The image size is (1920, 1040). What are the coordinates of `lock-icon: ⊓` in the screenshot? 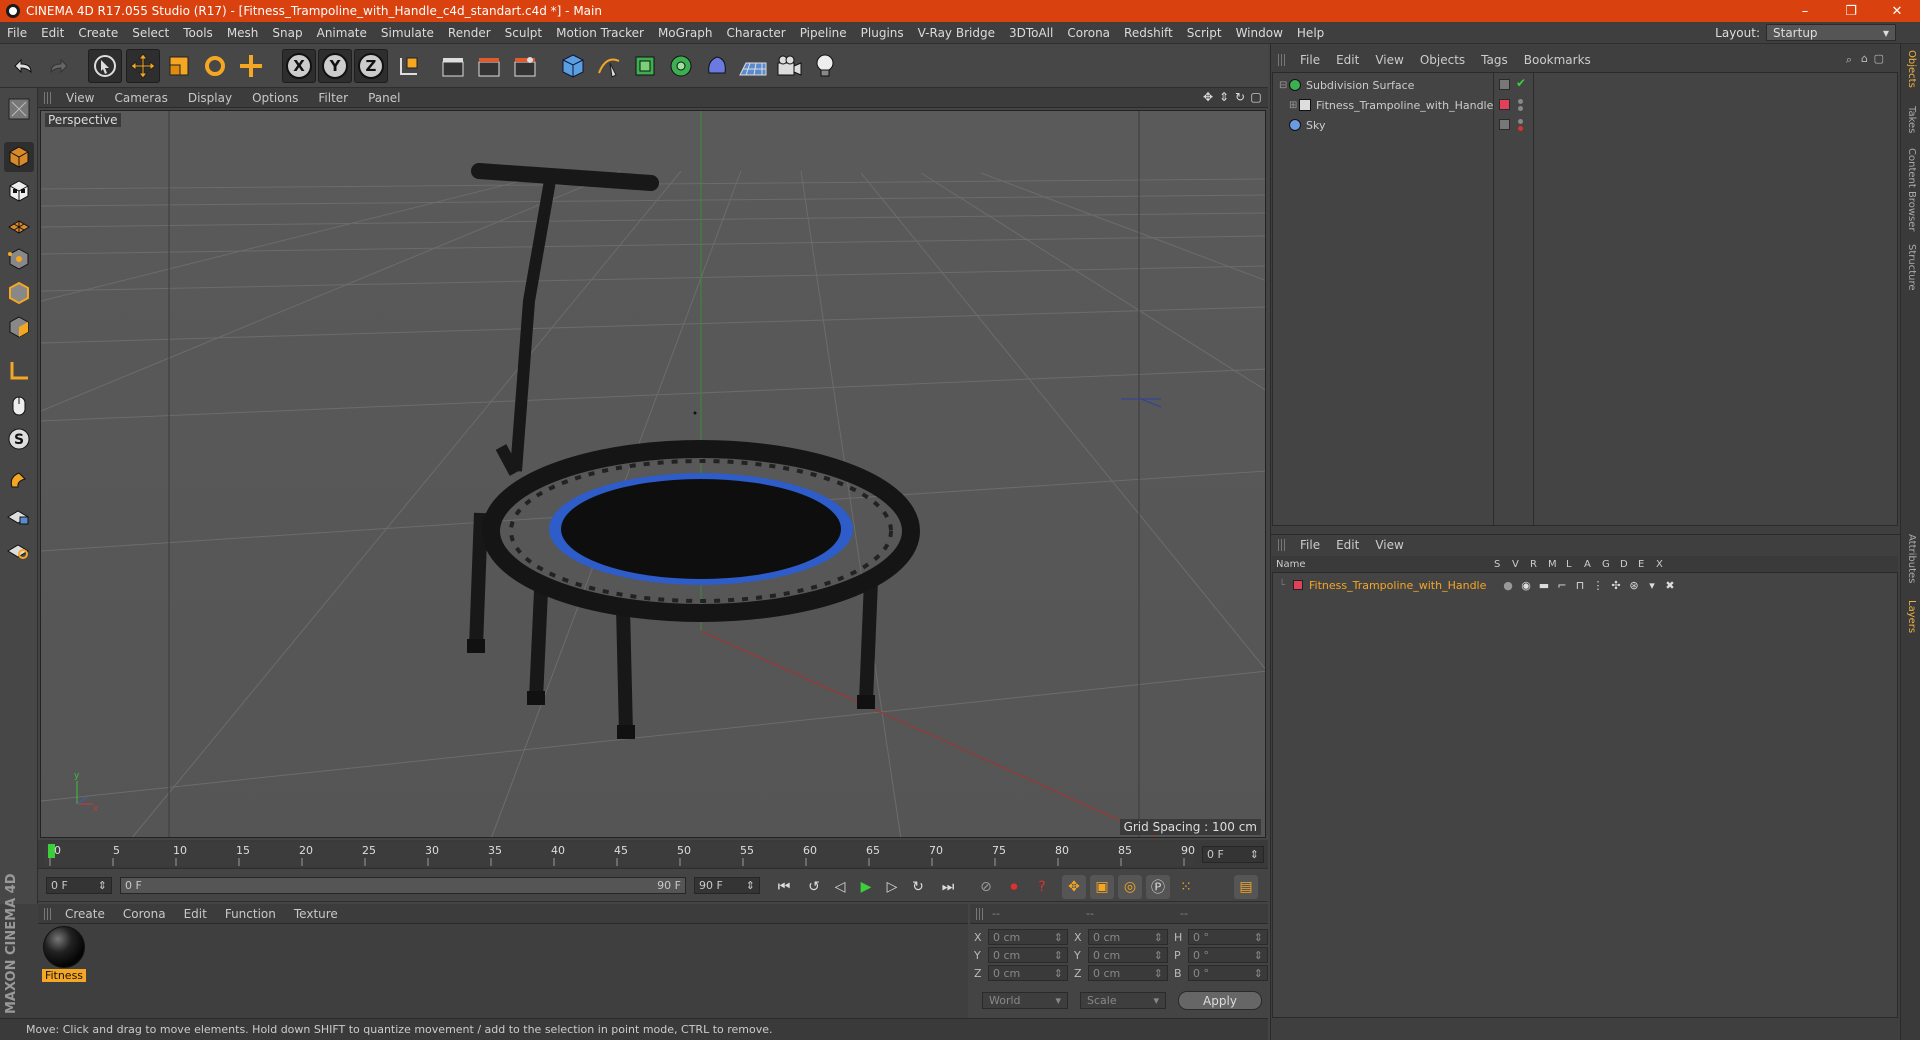 It's located at (1580, 585).